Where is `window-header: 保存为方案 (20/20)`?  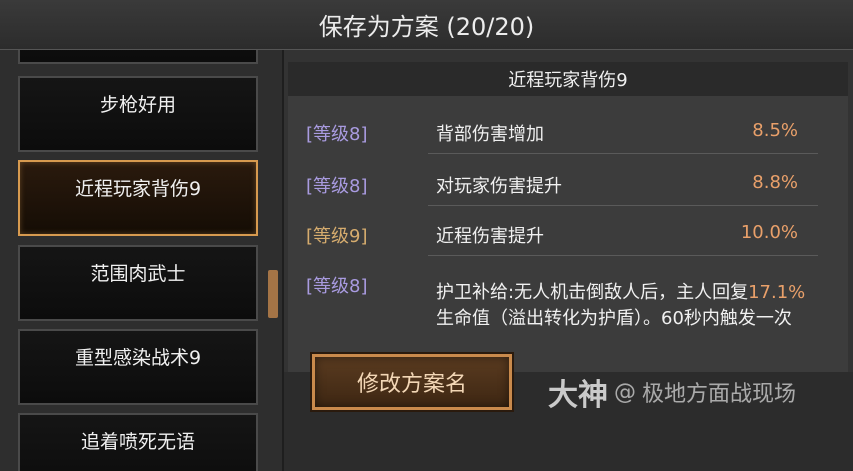 window-header: 保存为方案 (20/20) is located at coordinates (426, 25).